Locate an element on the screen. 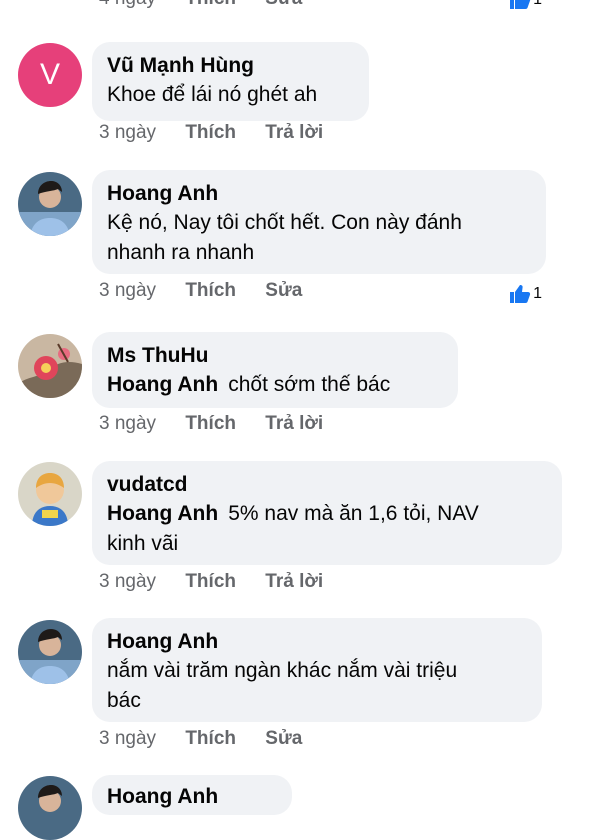 The width and height of the screenshot is (600, 840). comment-author: Ms ThuHu is located at coordinates (274, 356).